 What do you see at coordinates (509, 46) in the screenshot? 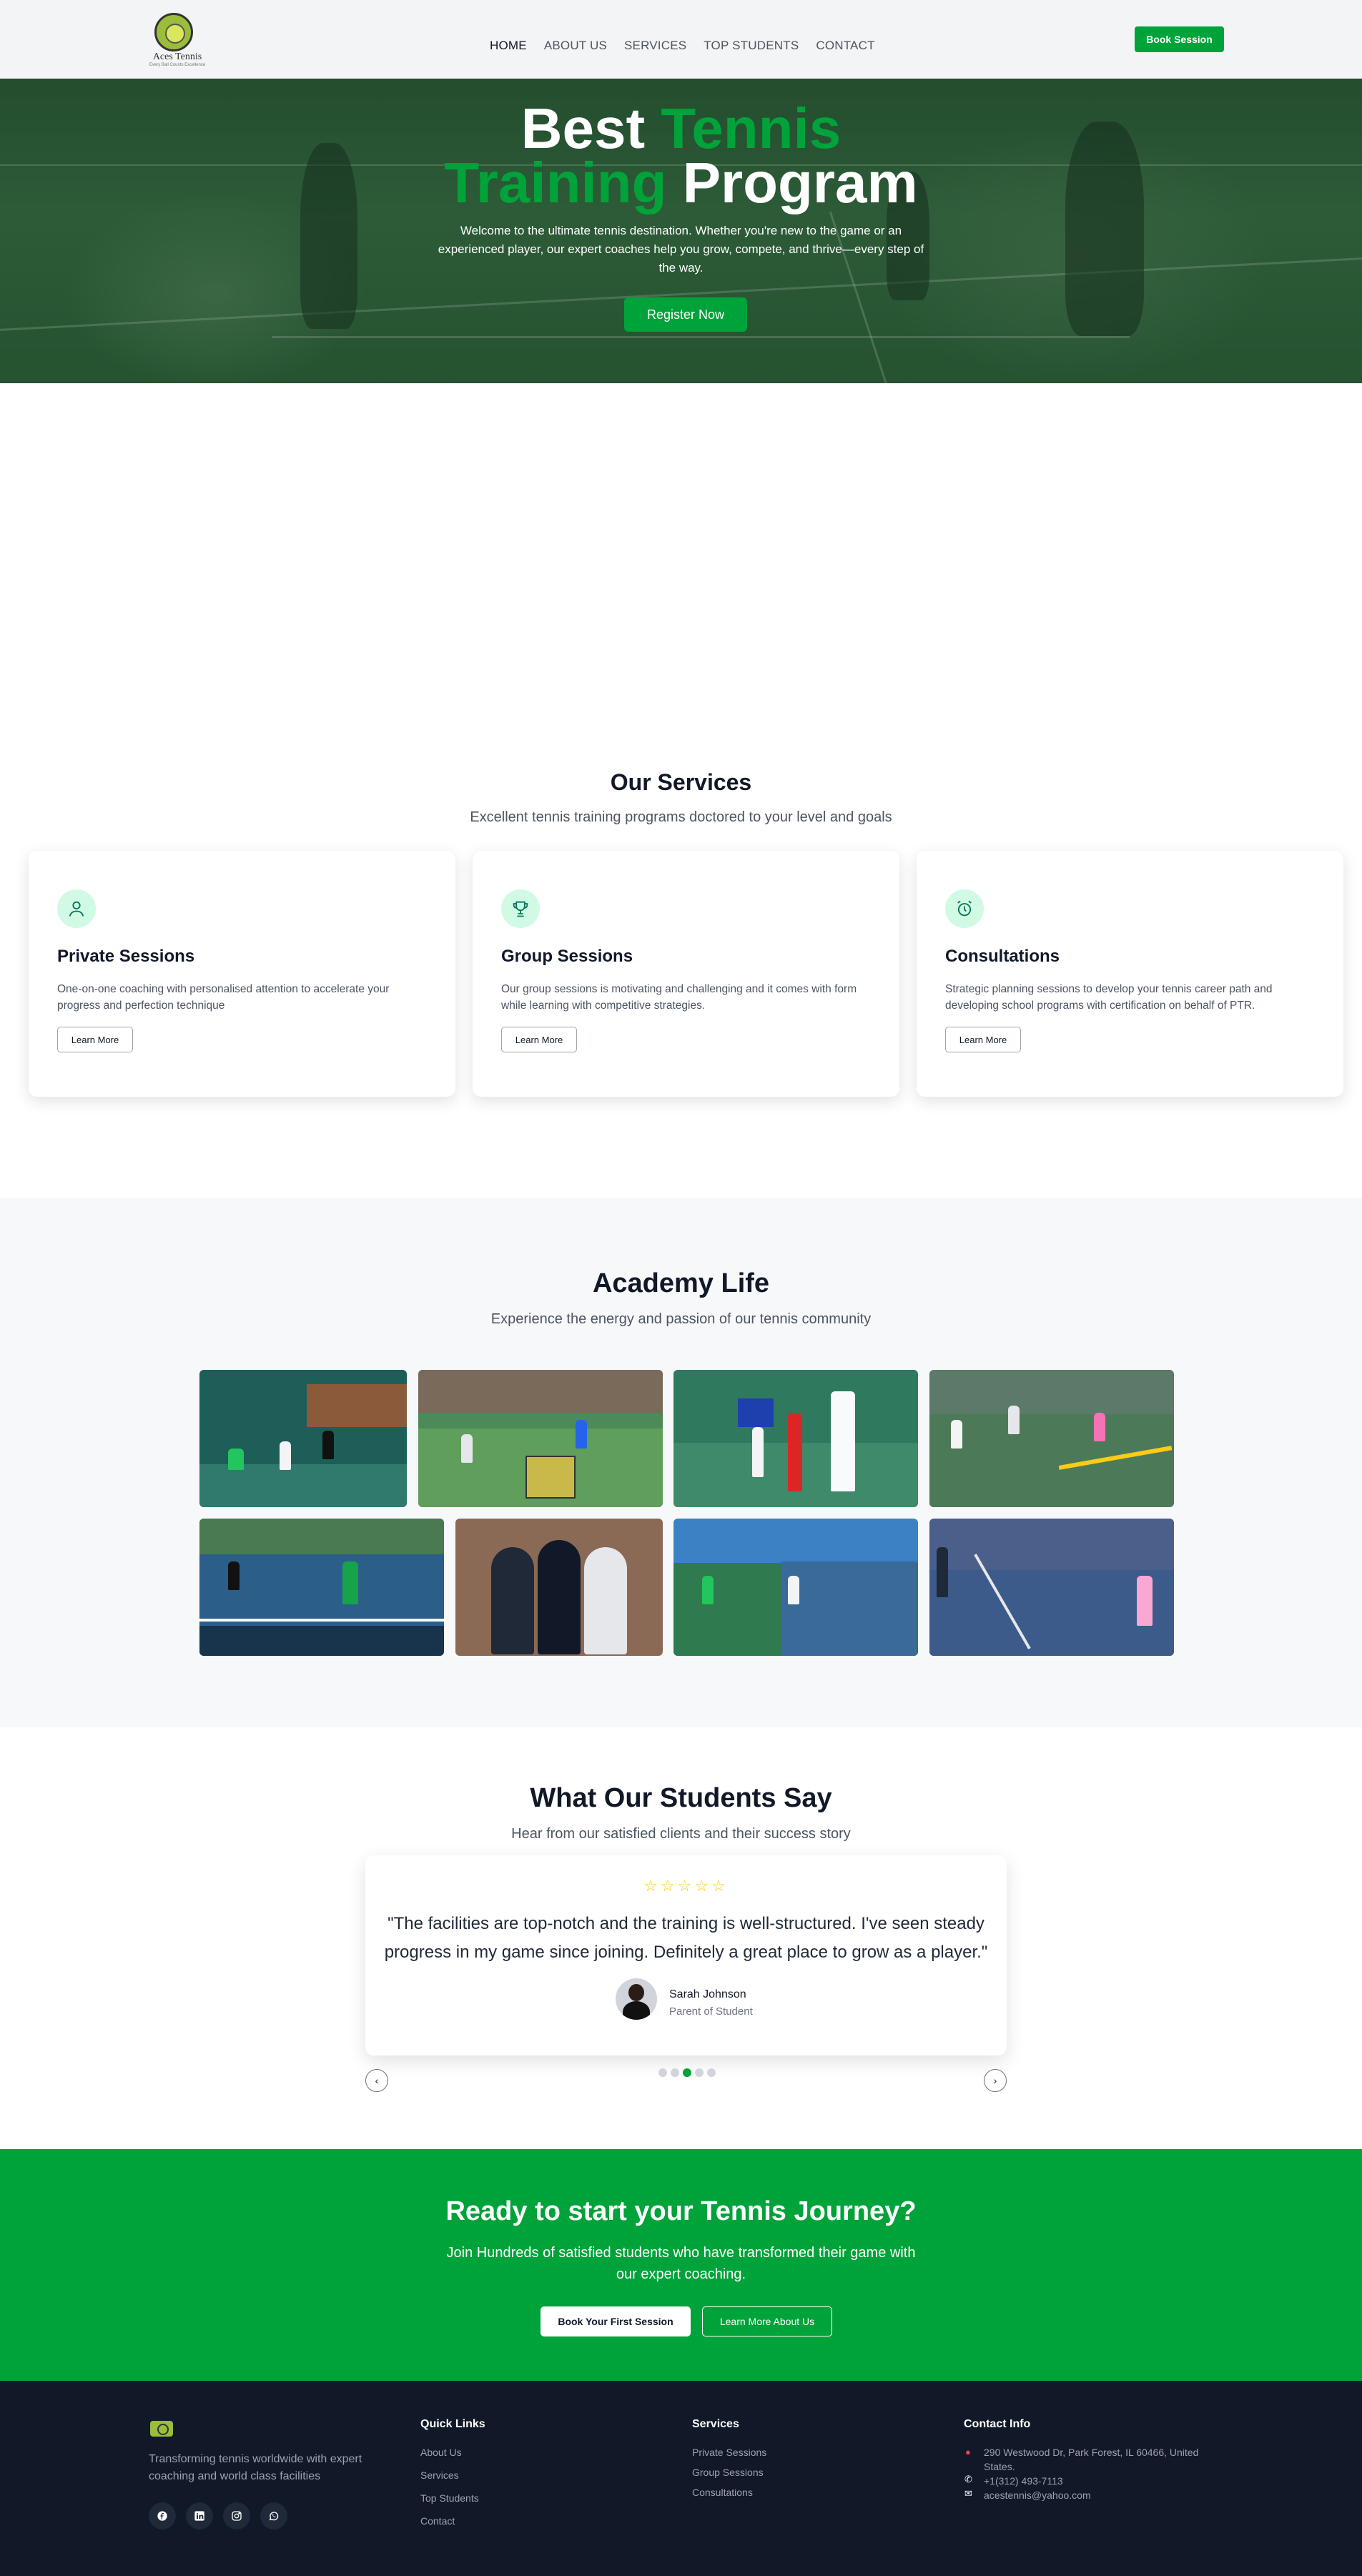
I see `nav-item-home: HOME` at bounding box center [509, 46].